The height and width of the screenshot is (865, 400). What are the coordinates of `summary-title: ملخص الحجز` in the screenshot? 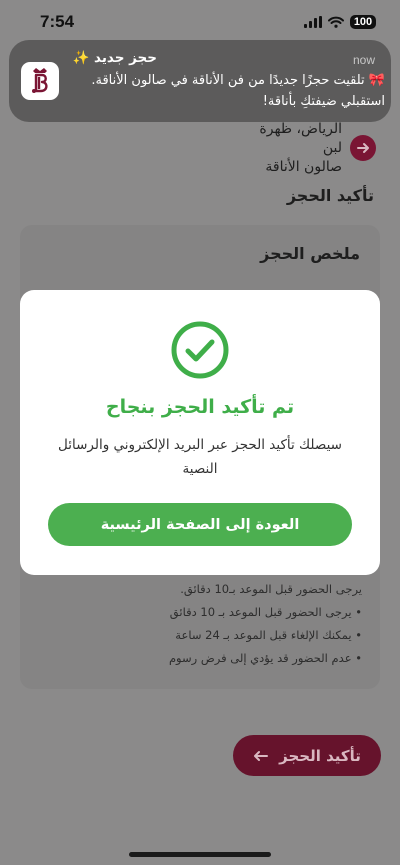 It's located at (310, 253).